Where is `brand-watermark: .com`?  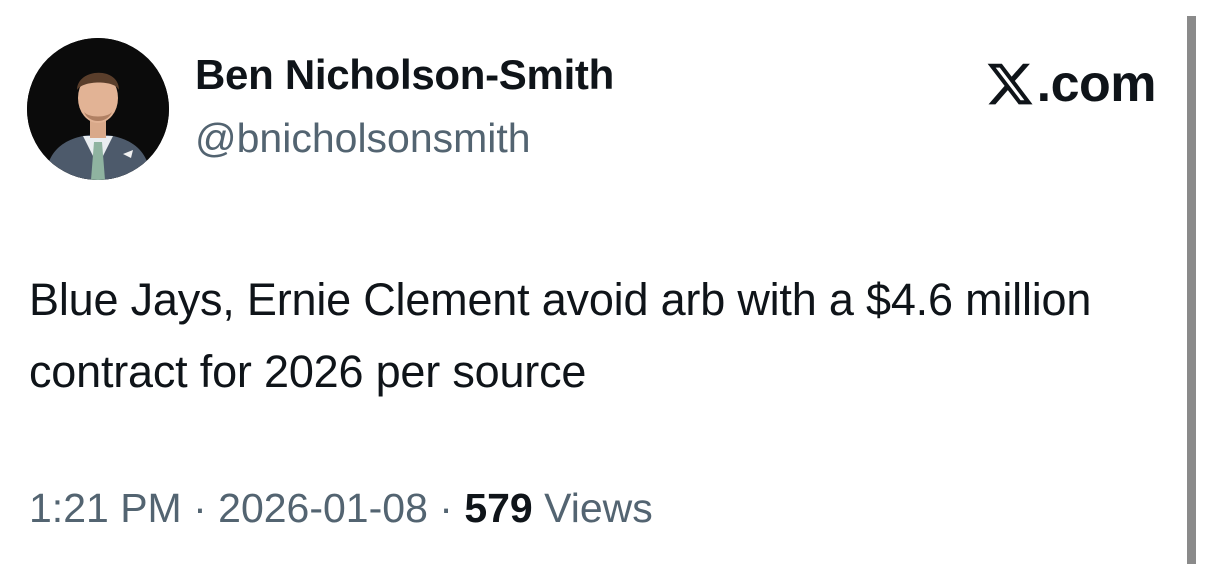
brand-watermark: .com is located at coordinates (1071, 84).